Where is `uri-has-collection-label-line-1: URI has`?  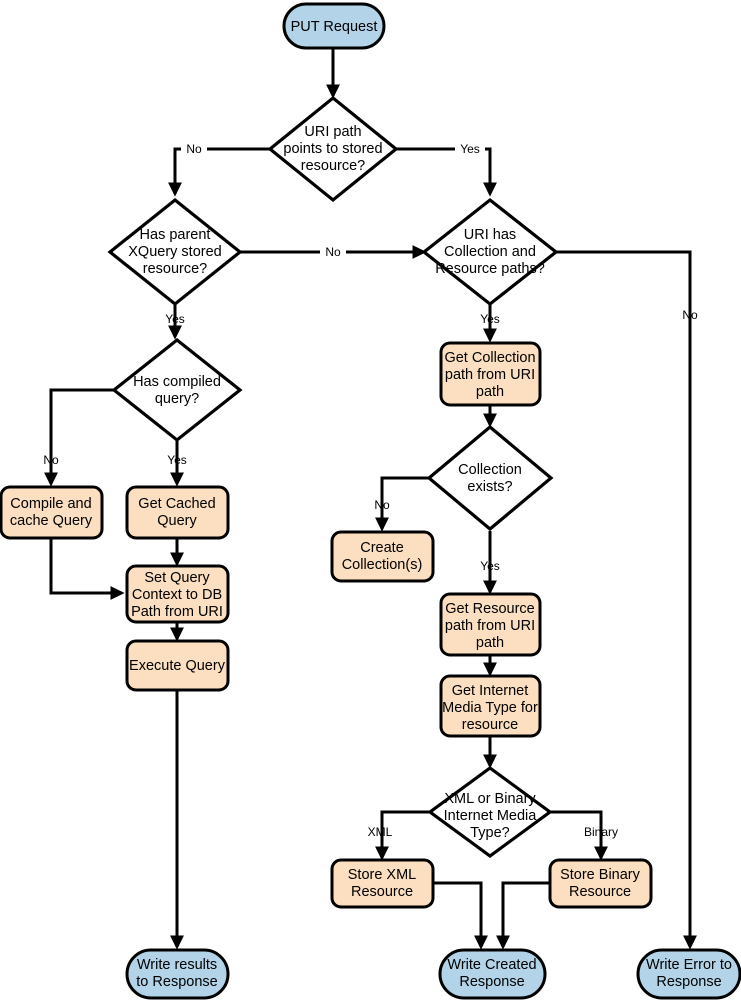 uri-has-collection-label-line-1: URI has is located at coordinates (490, 235).